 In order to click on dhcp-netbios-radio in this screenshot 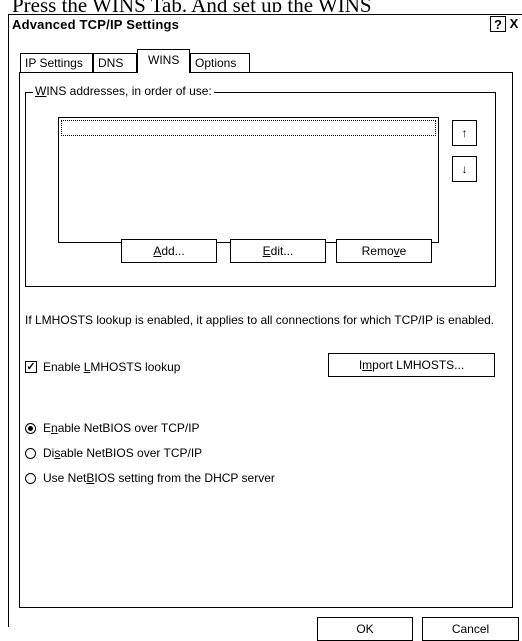, I will do `click(30, 478)`.